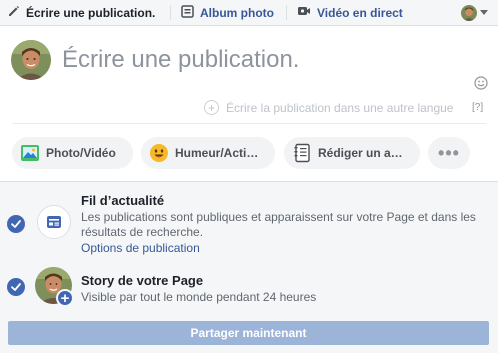 This screenshot has height=353, width=498. What do you see at coordinates (187, 12) in the screenshot?
I see `photo-album-icon` at bounding box center [187, 12].